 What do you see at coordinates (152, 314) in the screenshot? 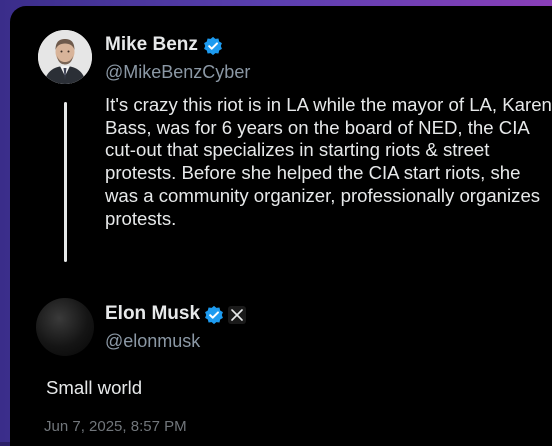
I see `author-name-elon-musk: Elon Musk` at bounding box center [152, 314].